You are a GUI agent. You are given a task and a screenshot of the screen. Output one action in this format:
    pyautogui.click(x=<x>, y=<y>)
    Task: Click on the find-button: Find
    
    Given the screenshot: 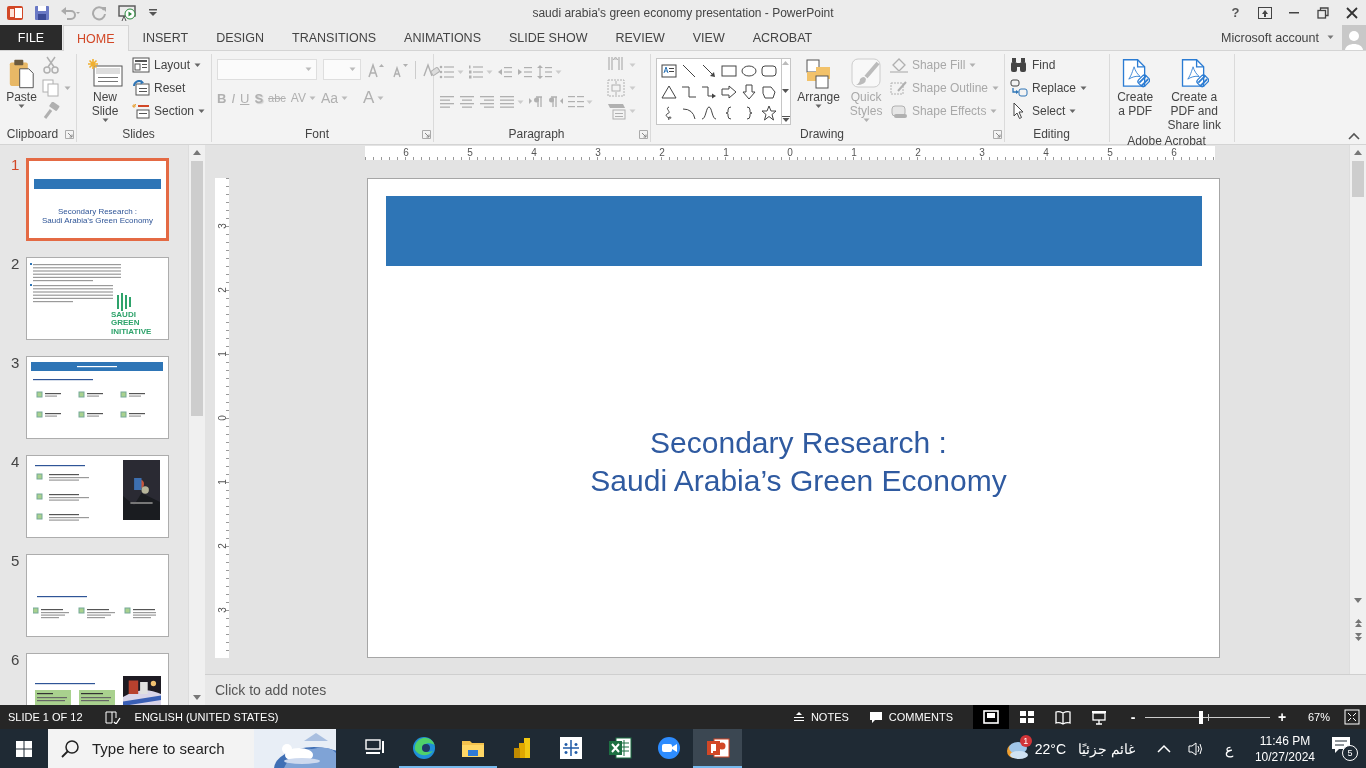 What is the action you would take?
    pyautogui.click(x=1049, y=65)
    